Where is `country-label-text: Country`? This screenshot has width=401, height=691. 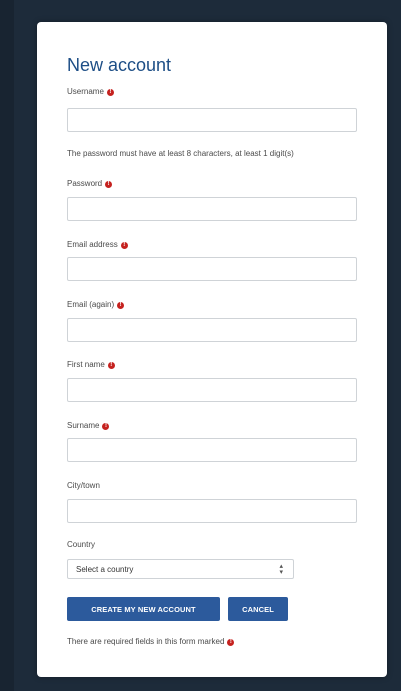
country-label-text: Country is located at coordinates (81, 544).